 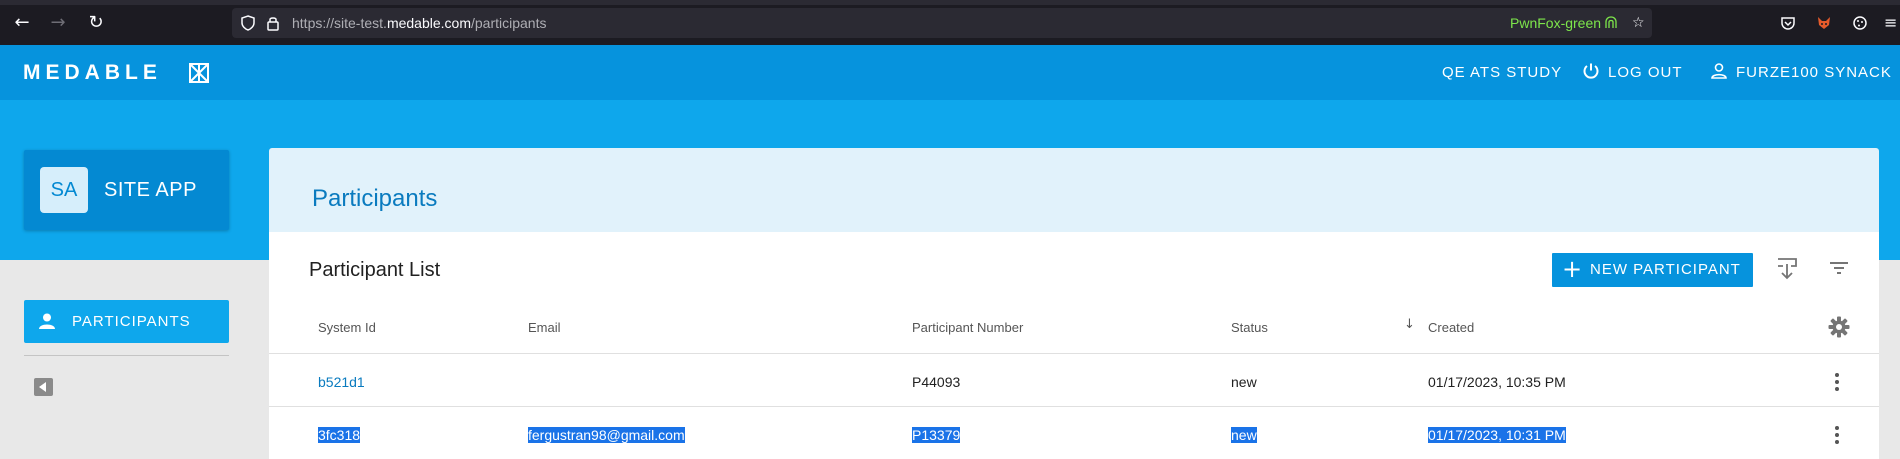 What do you see at coordinates (1824, 23) in the screenshot?
I see `fox-icon` at bounding box center [1824, 23].